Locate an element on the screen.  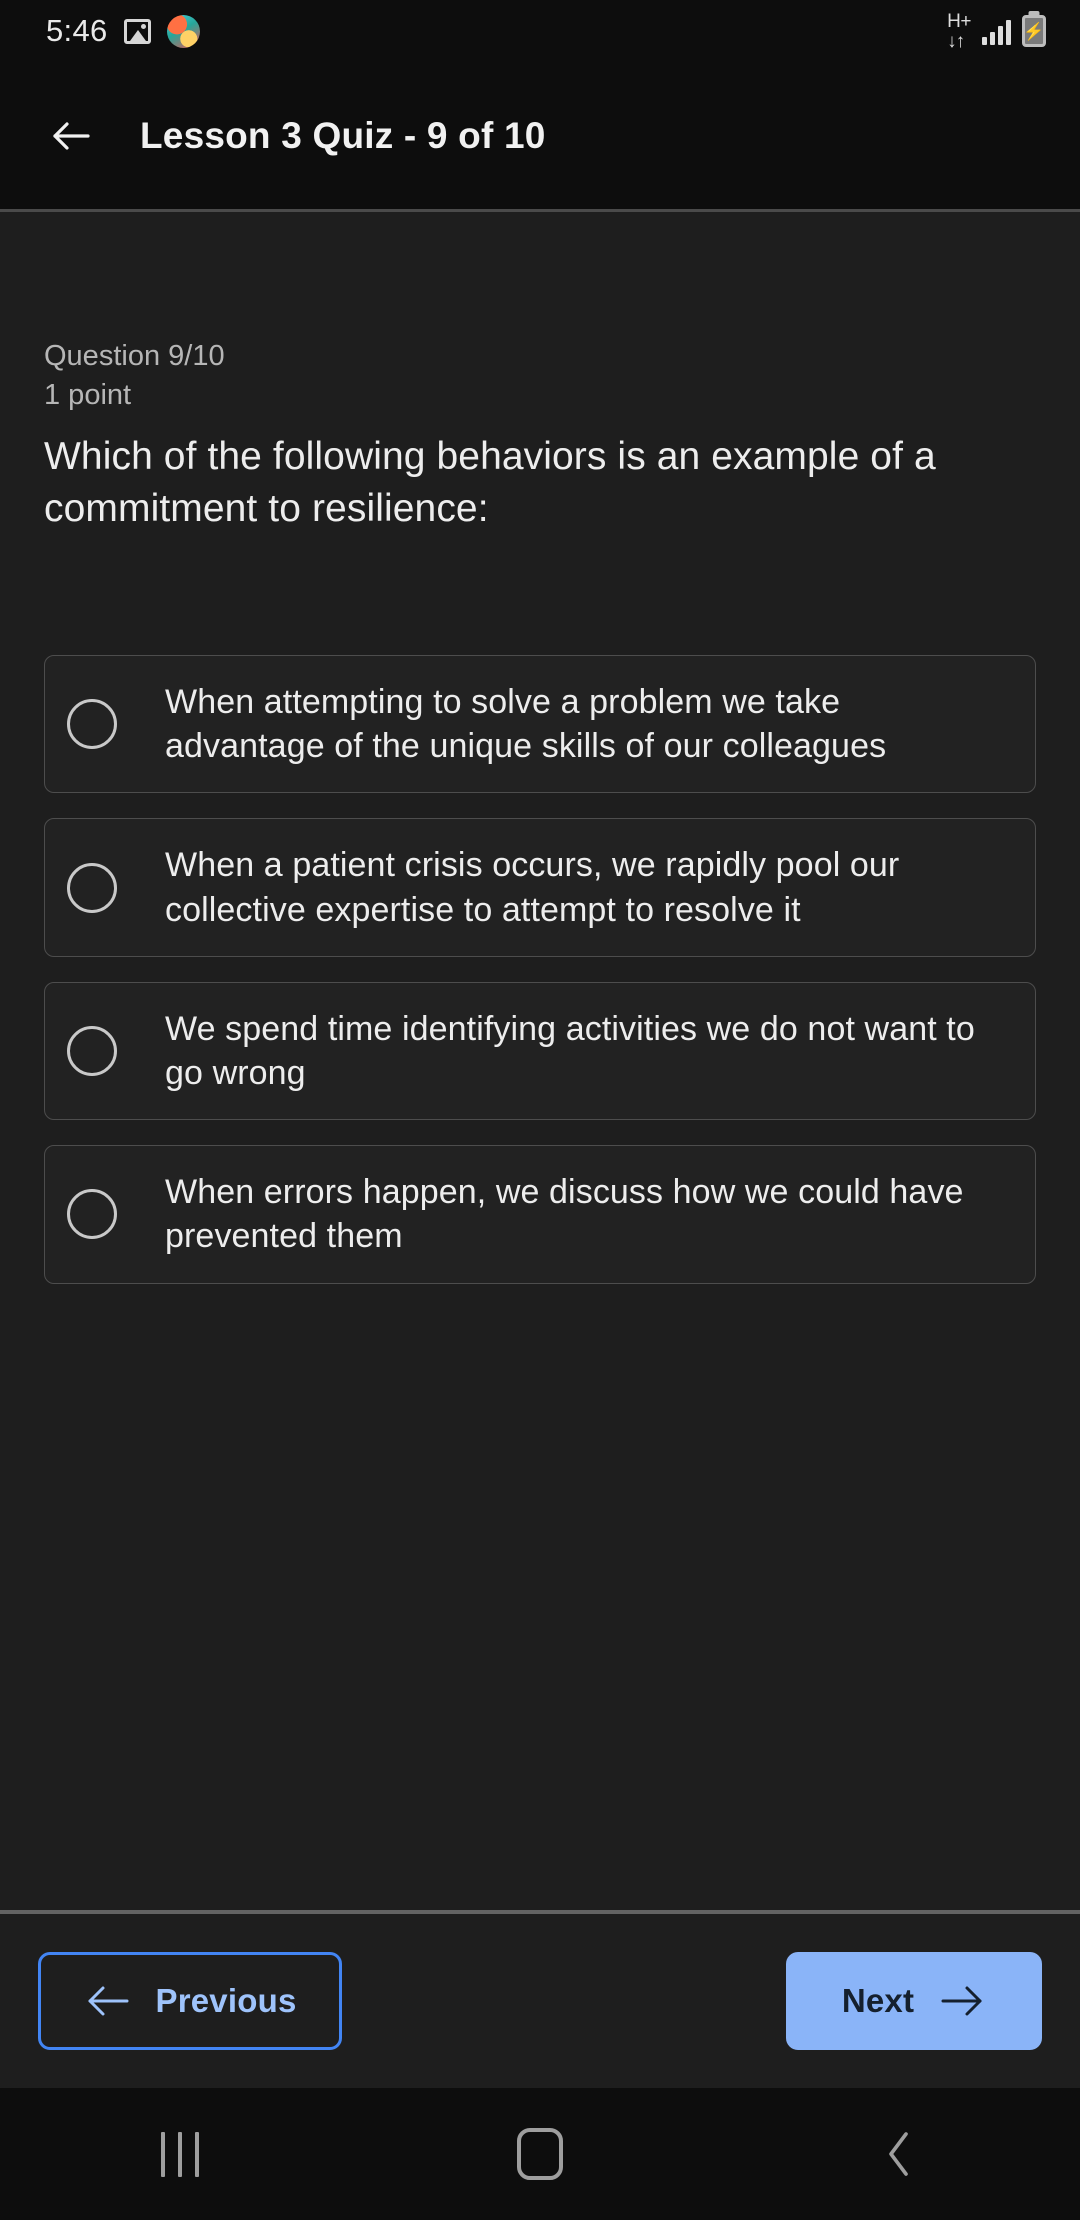
back-button is located at coordinates (900, 2154).